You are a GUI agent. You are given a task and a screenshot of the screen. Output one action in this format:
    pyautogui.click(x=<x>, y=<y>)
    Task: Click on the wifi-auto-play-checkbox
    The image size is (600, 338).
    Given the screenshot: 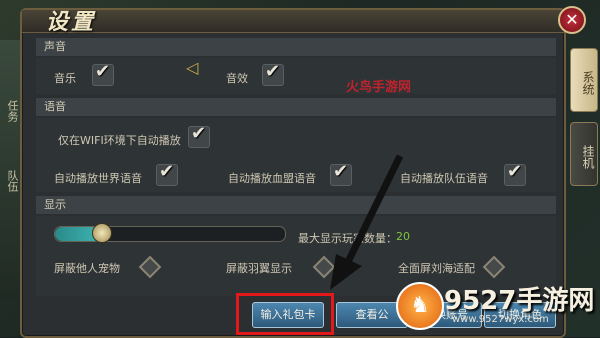 What is the action you would take?
    pyautogui.click(x=199, y=135)
    